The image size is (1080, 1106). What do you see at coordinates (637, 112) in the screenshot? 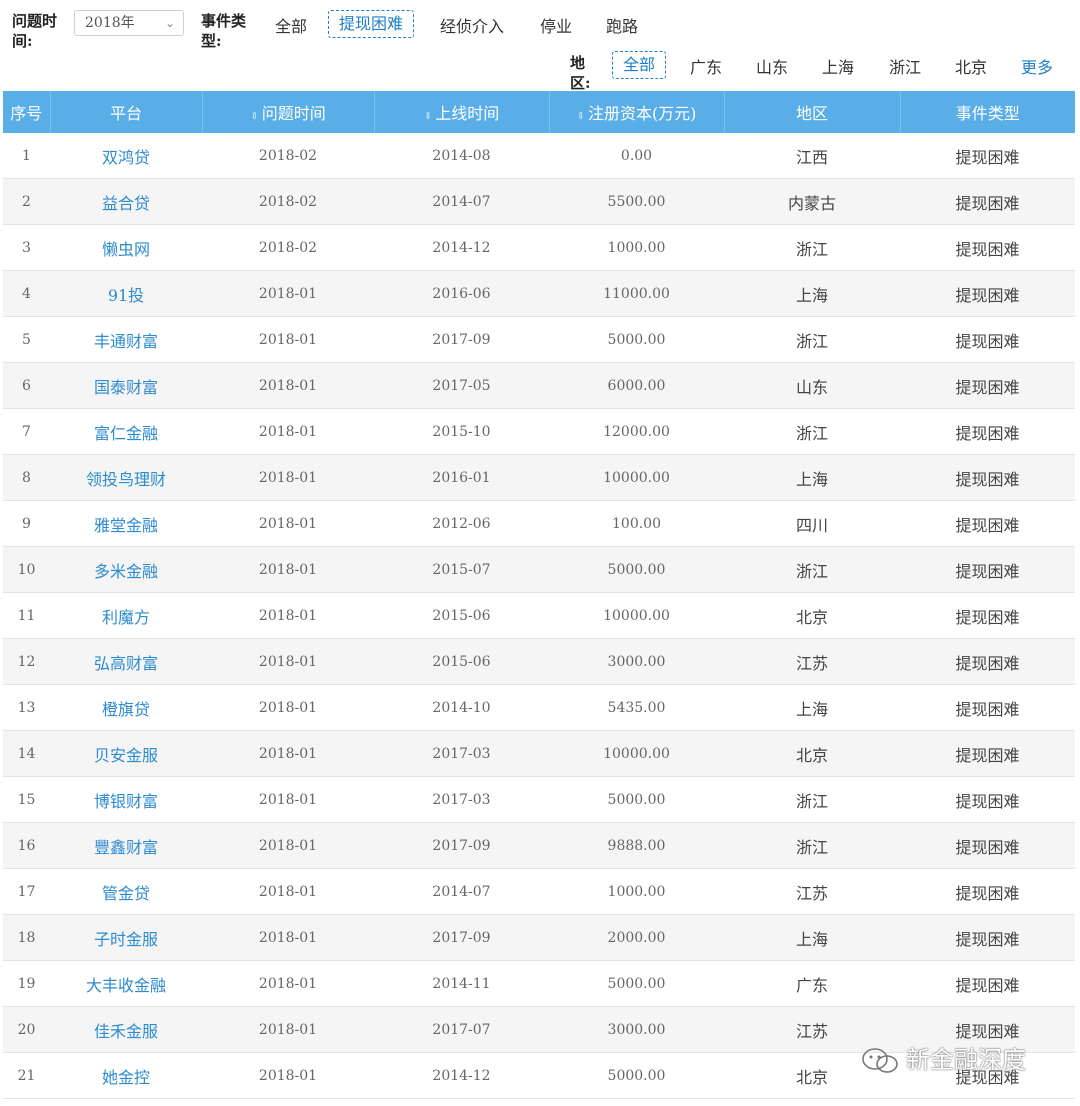
I see `column-header-registered-capital: ⇕ 注册资本(万元)` at bounding box center [637, 112].